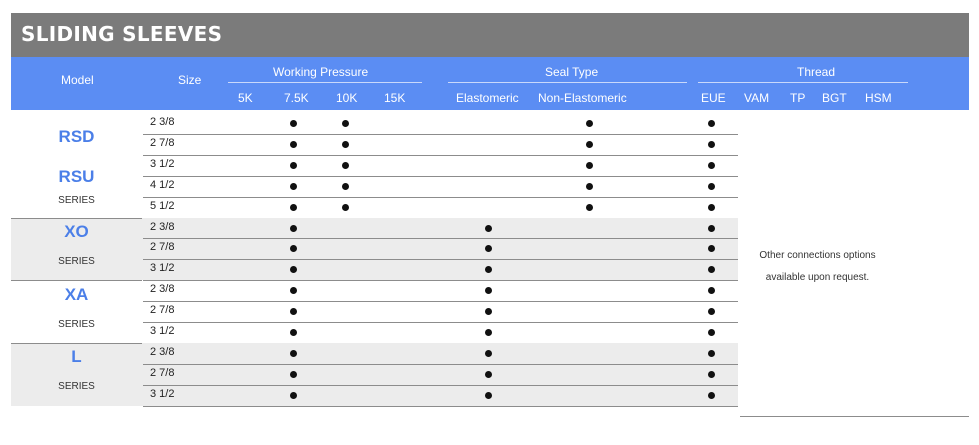 The width and height of the screenshot is (979, 445). I want to click on page-title: SLIDING SLEEVES, so click(122, 34).